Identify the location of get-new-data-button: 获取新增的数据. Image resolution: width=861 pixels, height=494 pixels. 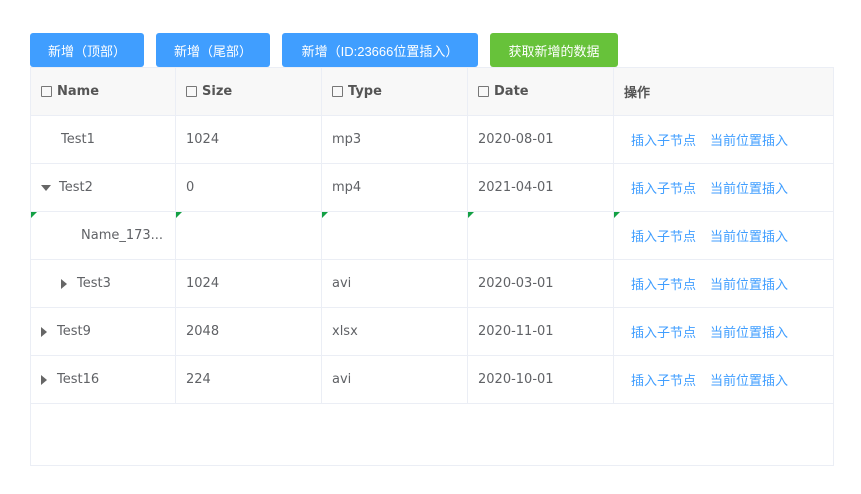
(554, 50).